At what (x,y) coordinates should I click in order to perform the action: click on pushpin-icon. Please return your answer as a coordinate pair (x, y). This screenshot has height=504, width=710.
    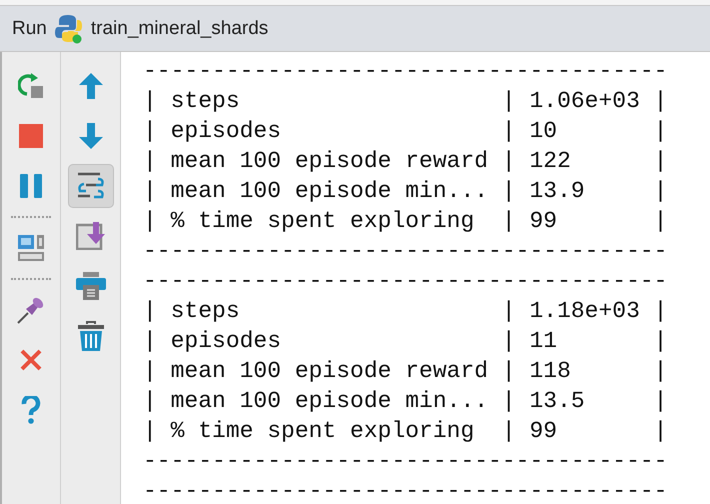
    Looking at the image, I should click on (31, 310).